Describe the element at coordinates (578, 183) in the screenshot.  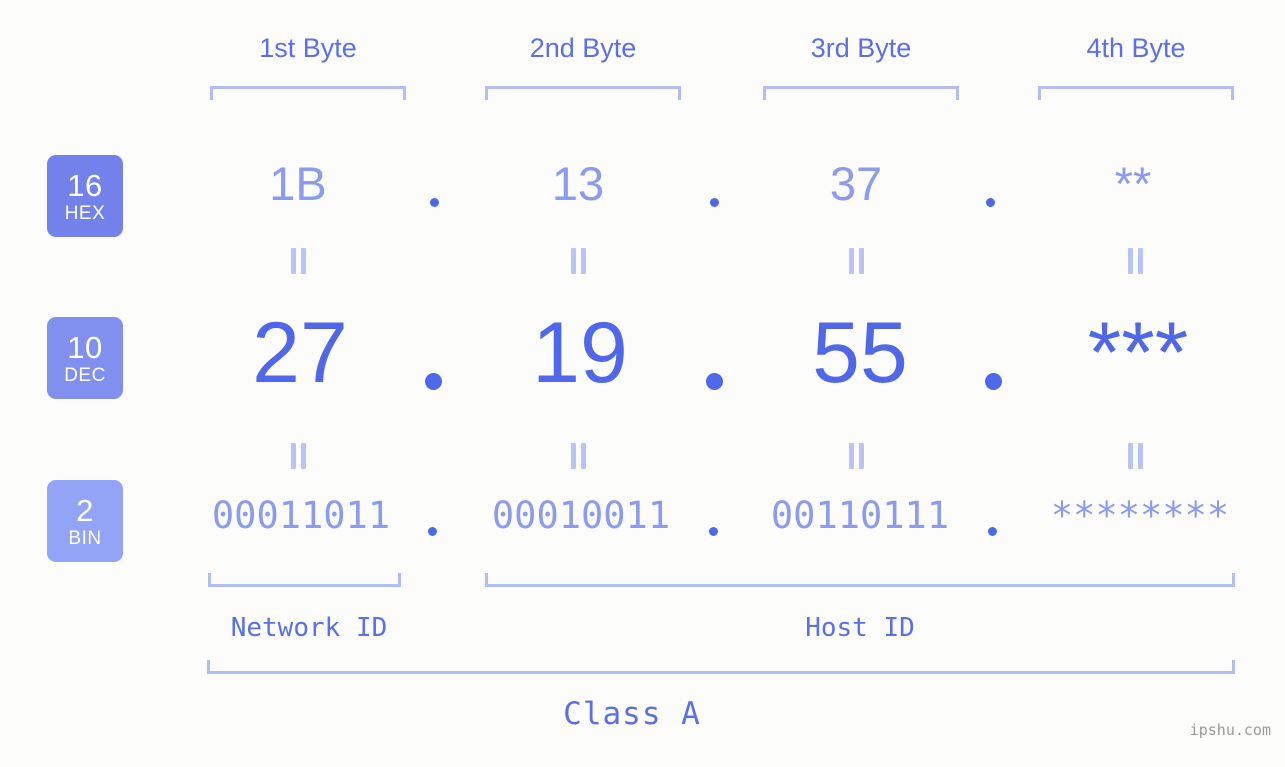
I see `hex-value-byte-2: 13` at that location.